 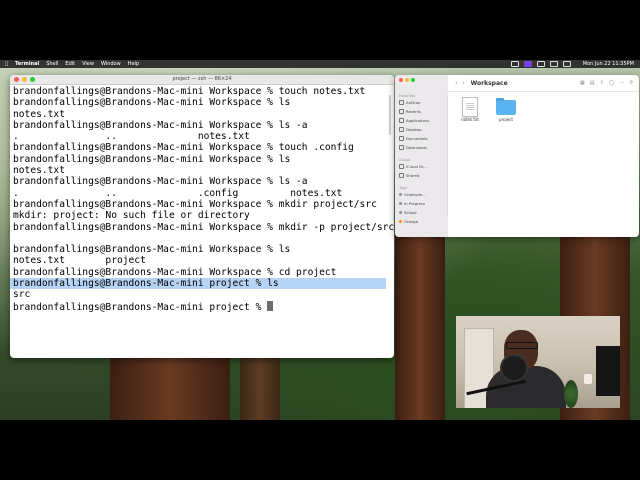 What do you see at coordinates (470, 119) in the screenshot?
I see `file-name: notes.txt` at bounding box center [470, 119].